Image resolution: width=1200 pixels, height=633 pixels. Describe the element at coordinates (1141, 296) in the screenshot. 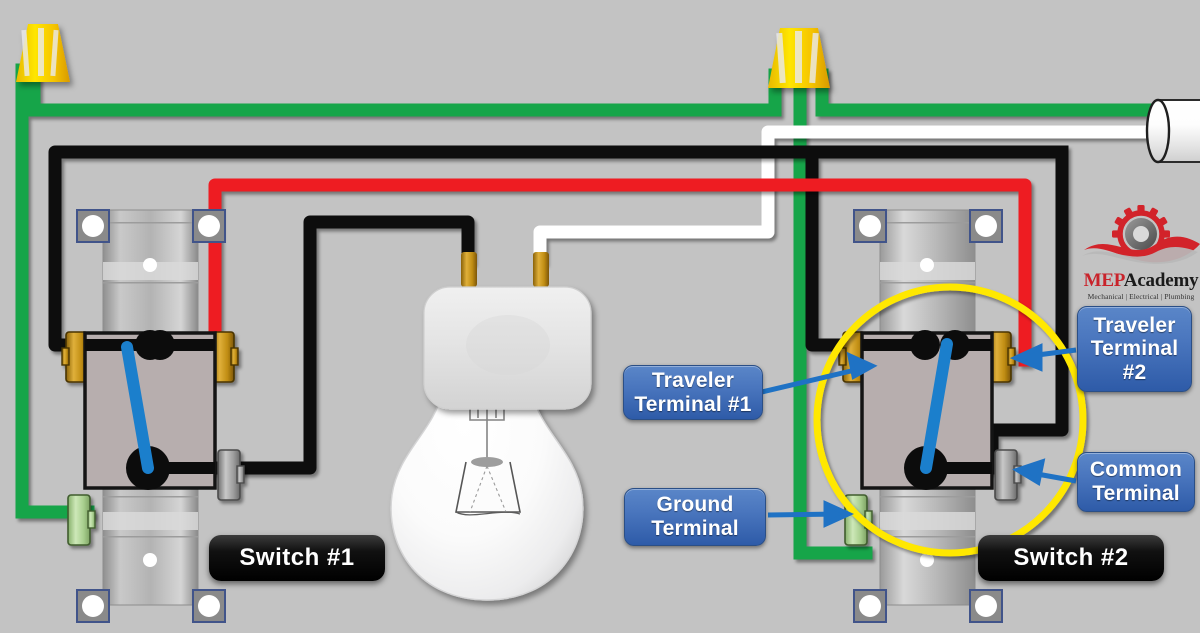

I see `logo-tagline: Mechanical | Electrical | Plumbing` at that location.